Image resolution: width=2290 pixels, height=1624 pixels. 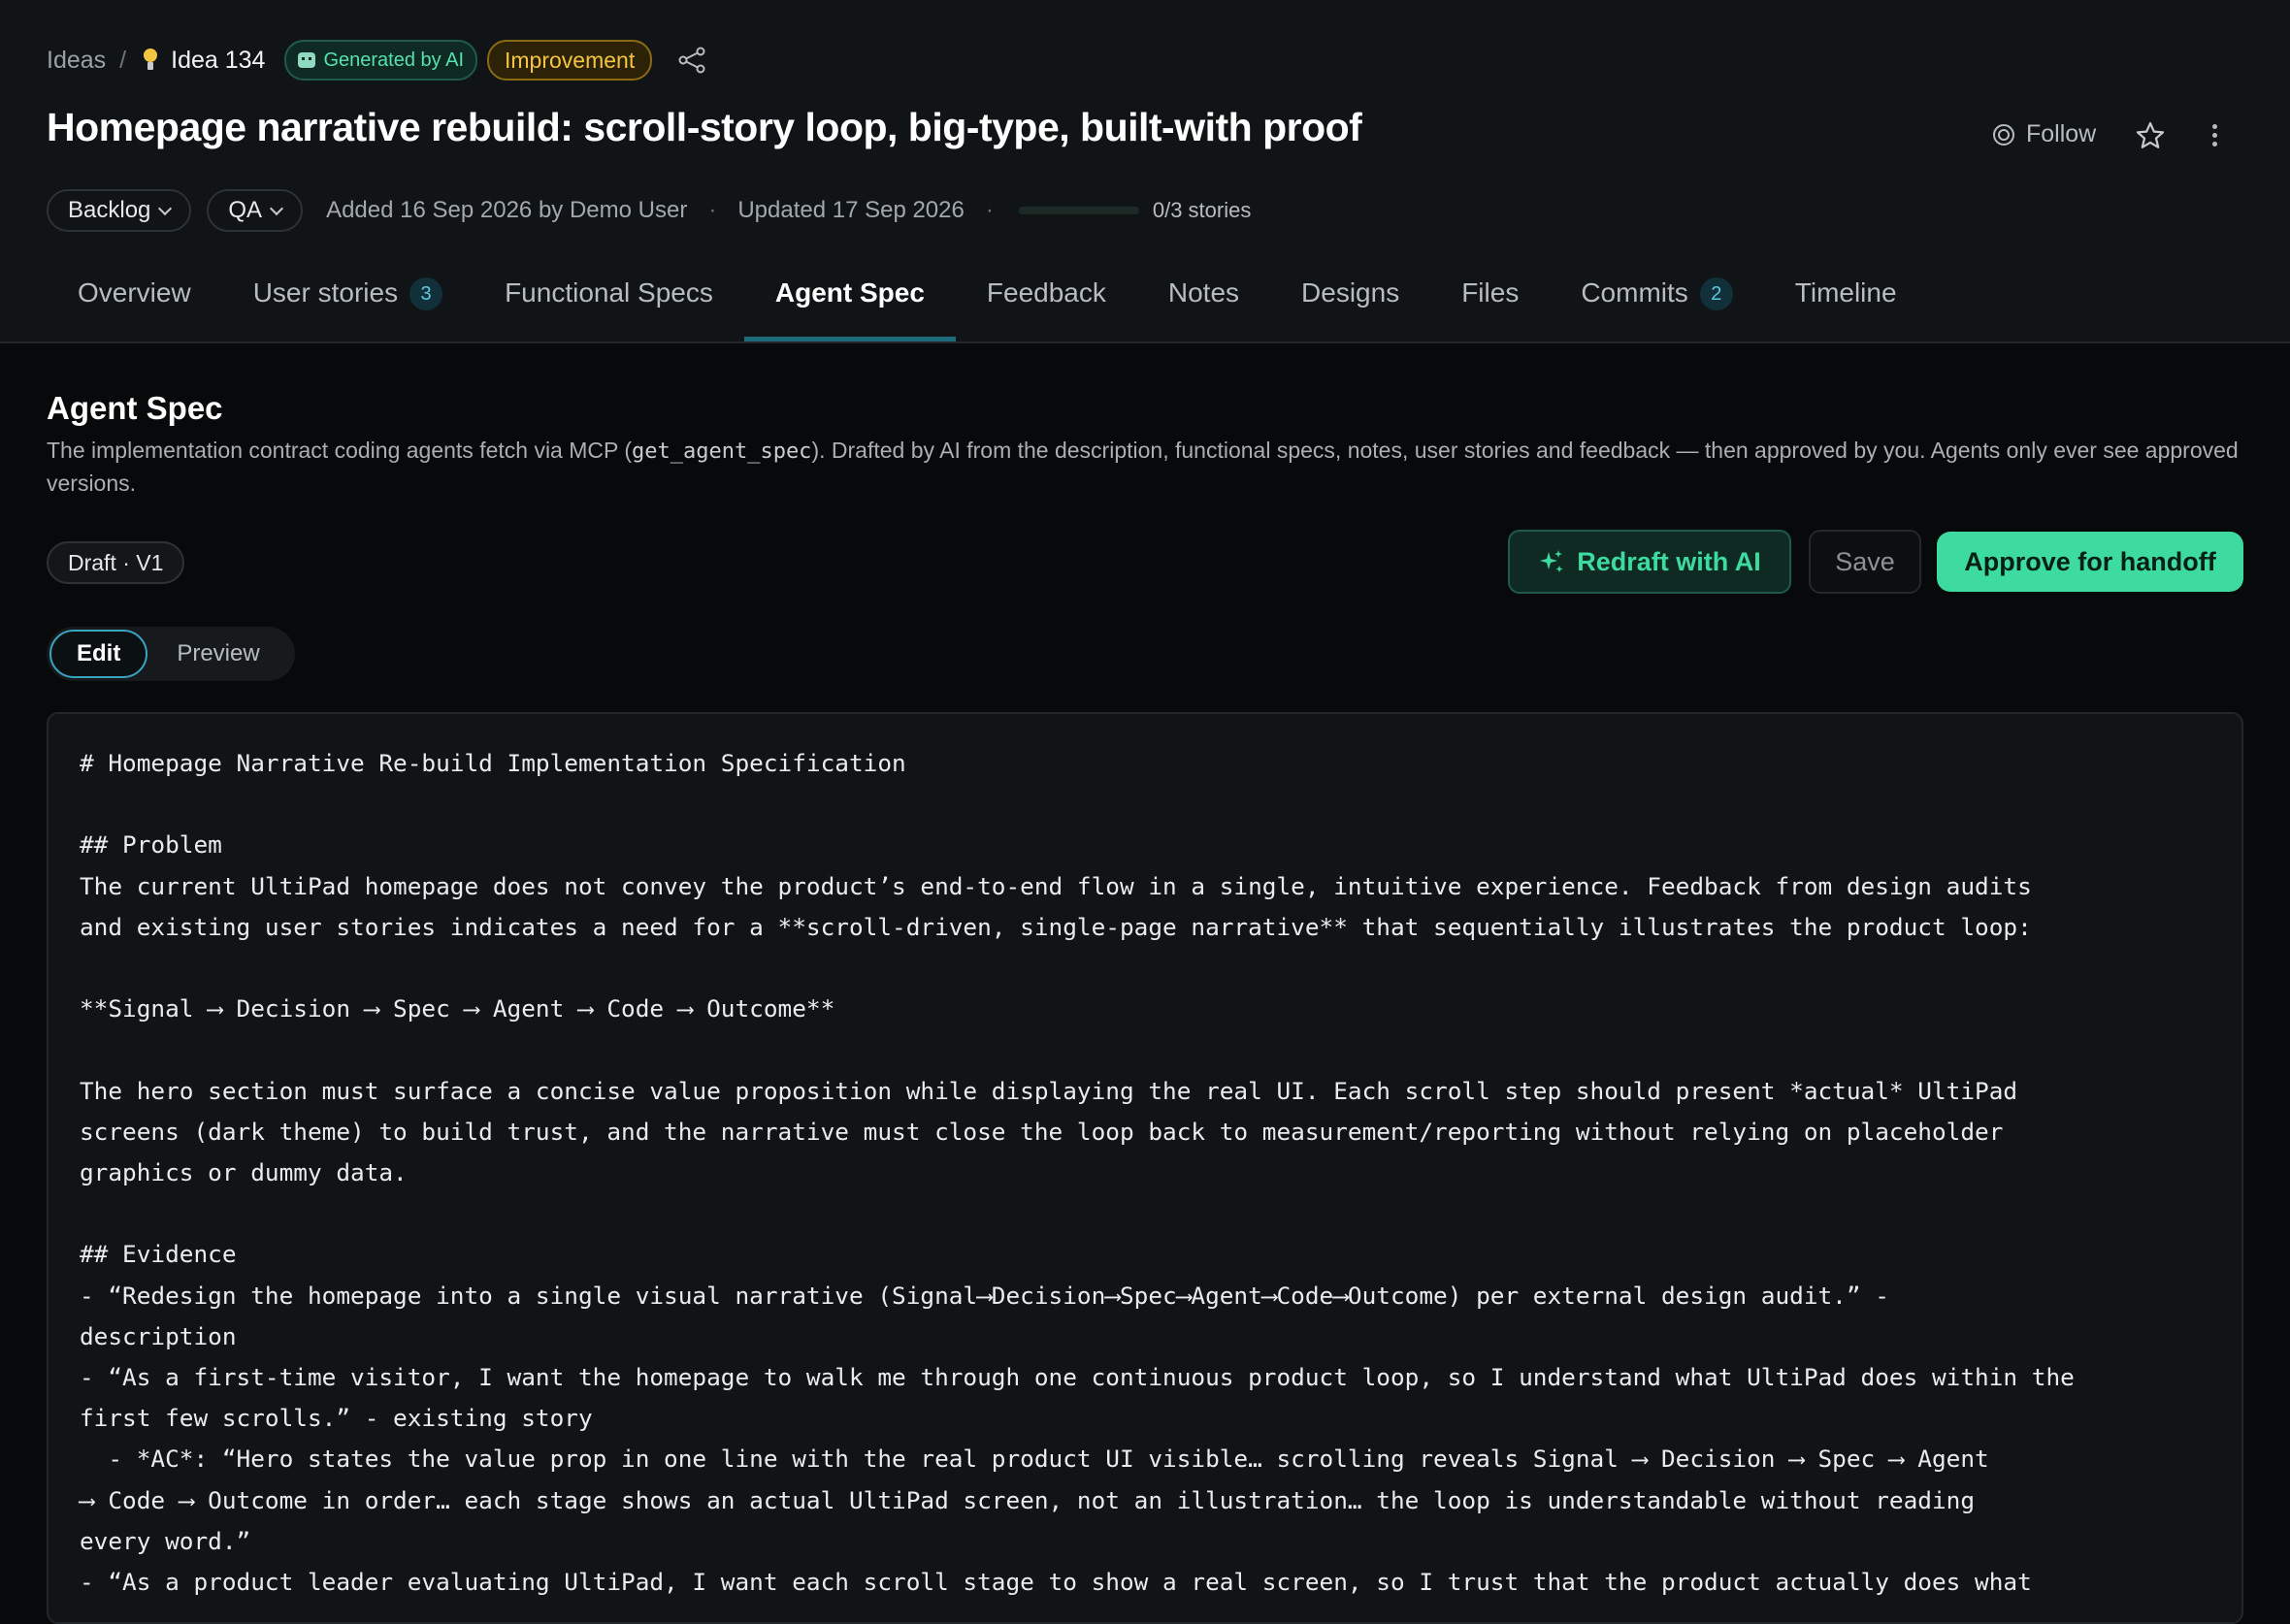 I want to click on tab-commits: Commits 2, so click(x=1656, y=299).